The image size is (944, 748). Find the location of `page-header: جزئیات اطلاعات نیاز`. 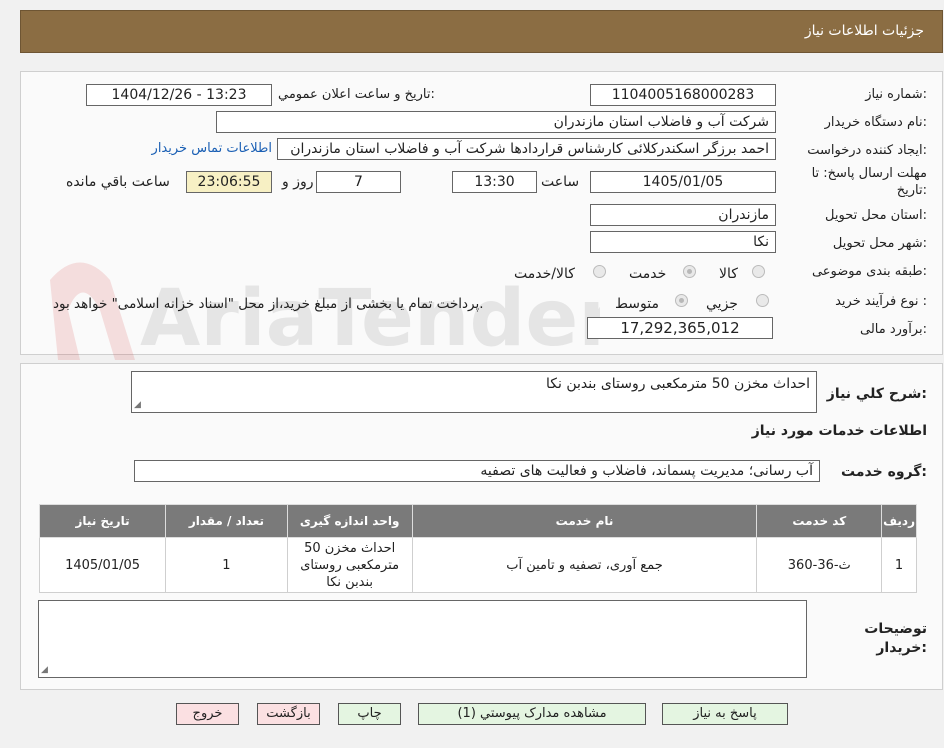

page-header: جزئیات اطلاعات نیاز is located at coordinates (481, 31).